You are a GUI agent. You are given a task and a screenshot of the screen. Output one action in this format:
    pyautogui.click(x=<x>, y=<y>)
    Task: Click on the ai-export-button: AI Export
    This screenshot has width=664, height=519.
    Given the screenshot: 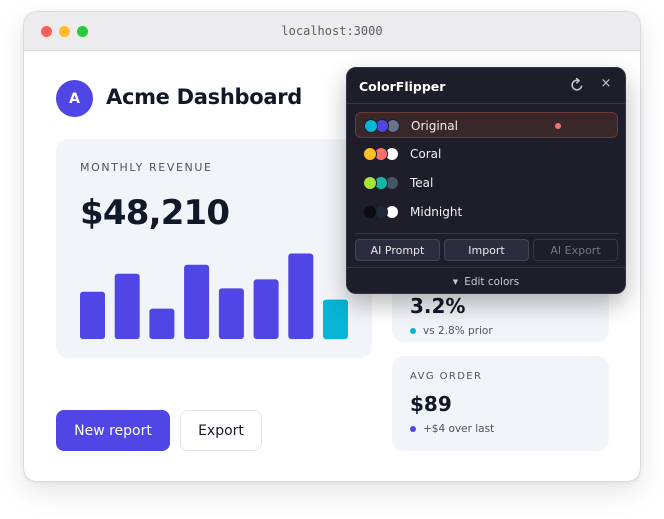 What is the action you would take?
    pyautogui.click(x=575, y=250)
    